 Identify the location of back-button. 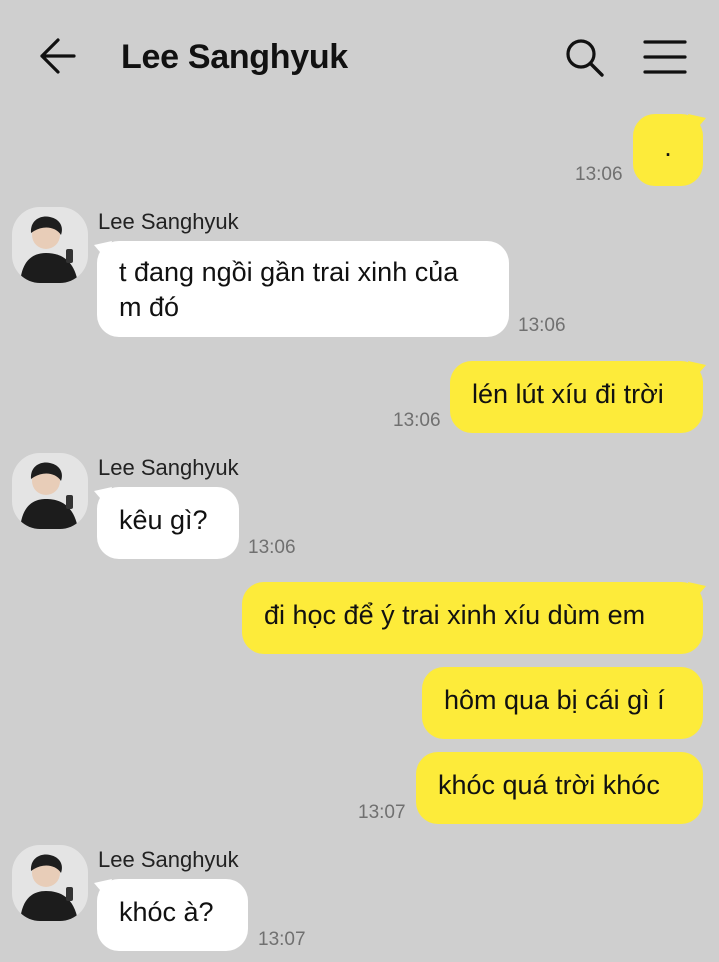
(58, 56).